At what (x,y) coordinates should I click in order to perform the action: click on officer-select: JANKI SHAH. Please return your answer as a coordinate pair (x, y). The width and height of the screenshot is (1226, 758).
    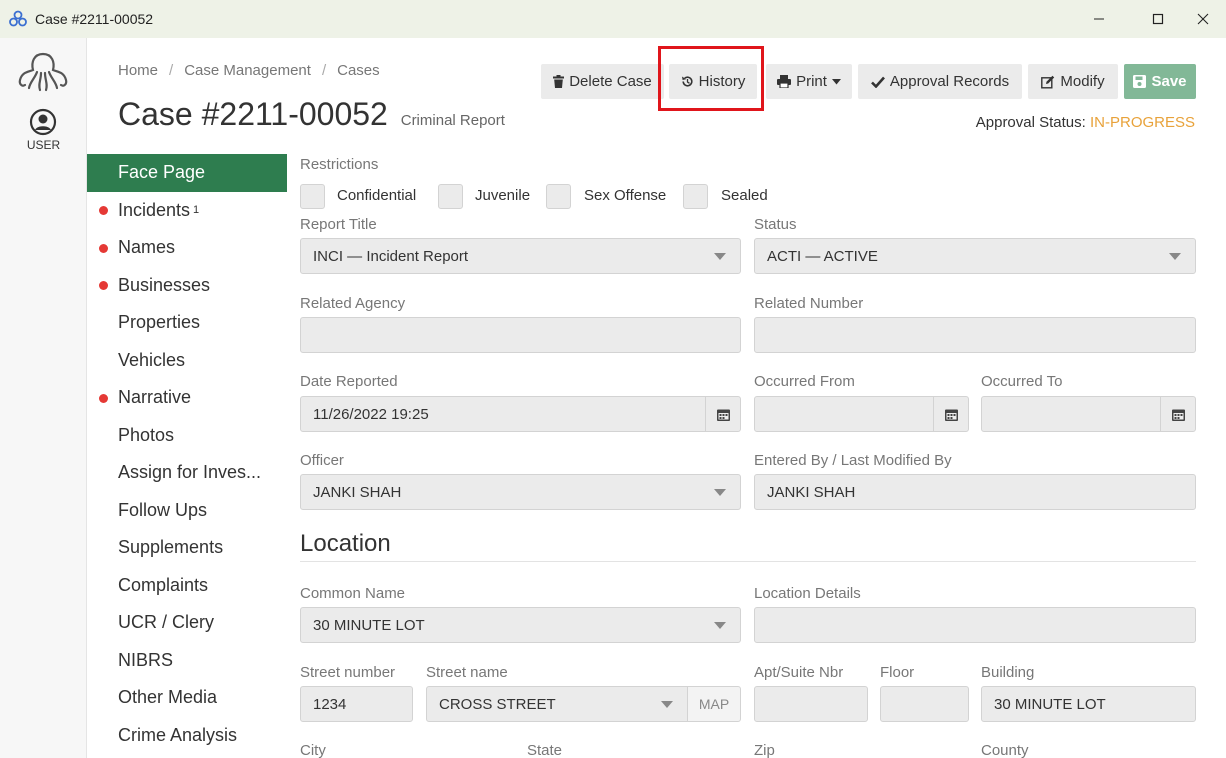
    Looking at the image, I should click on (520, 492).